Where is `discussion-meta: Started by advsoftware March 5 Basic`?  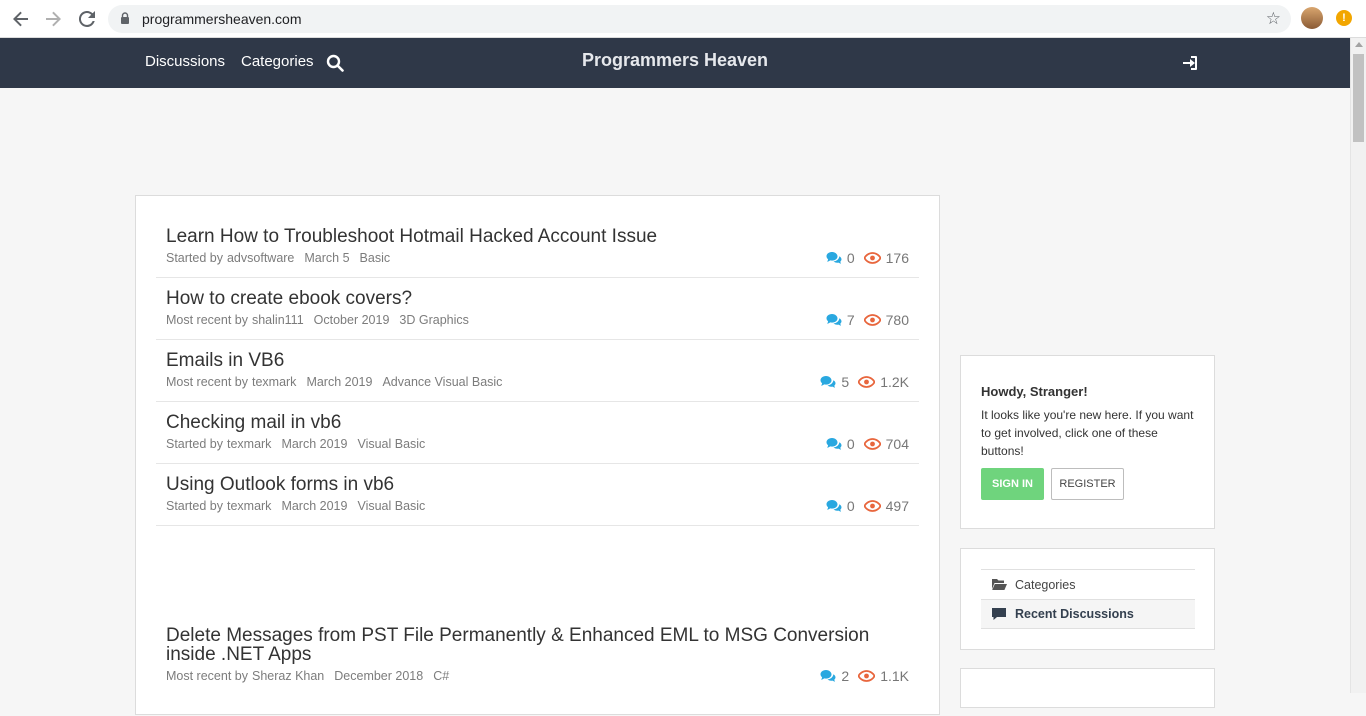
discussion-meta: Started by advsoftware March 5 Basic is located at coordinates (283, 258).